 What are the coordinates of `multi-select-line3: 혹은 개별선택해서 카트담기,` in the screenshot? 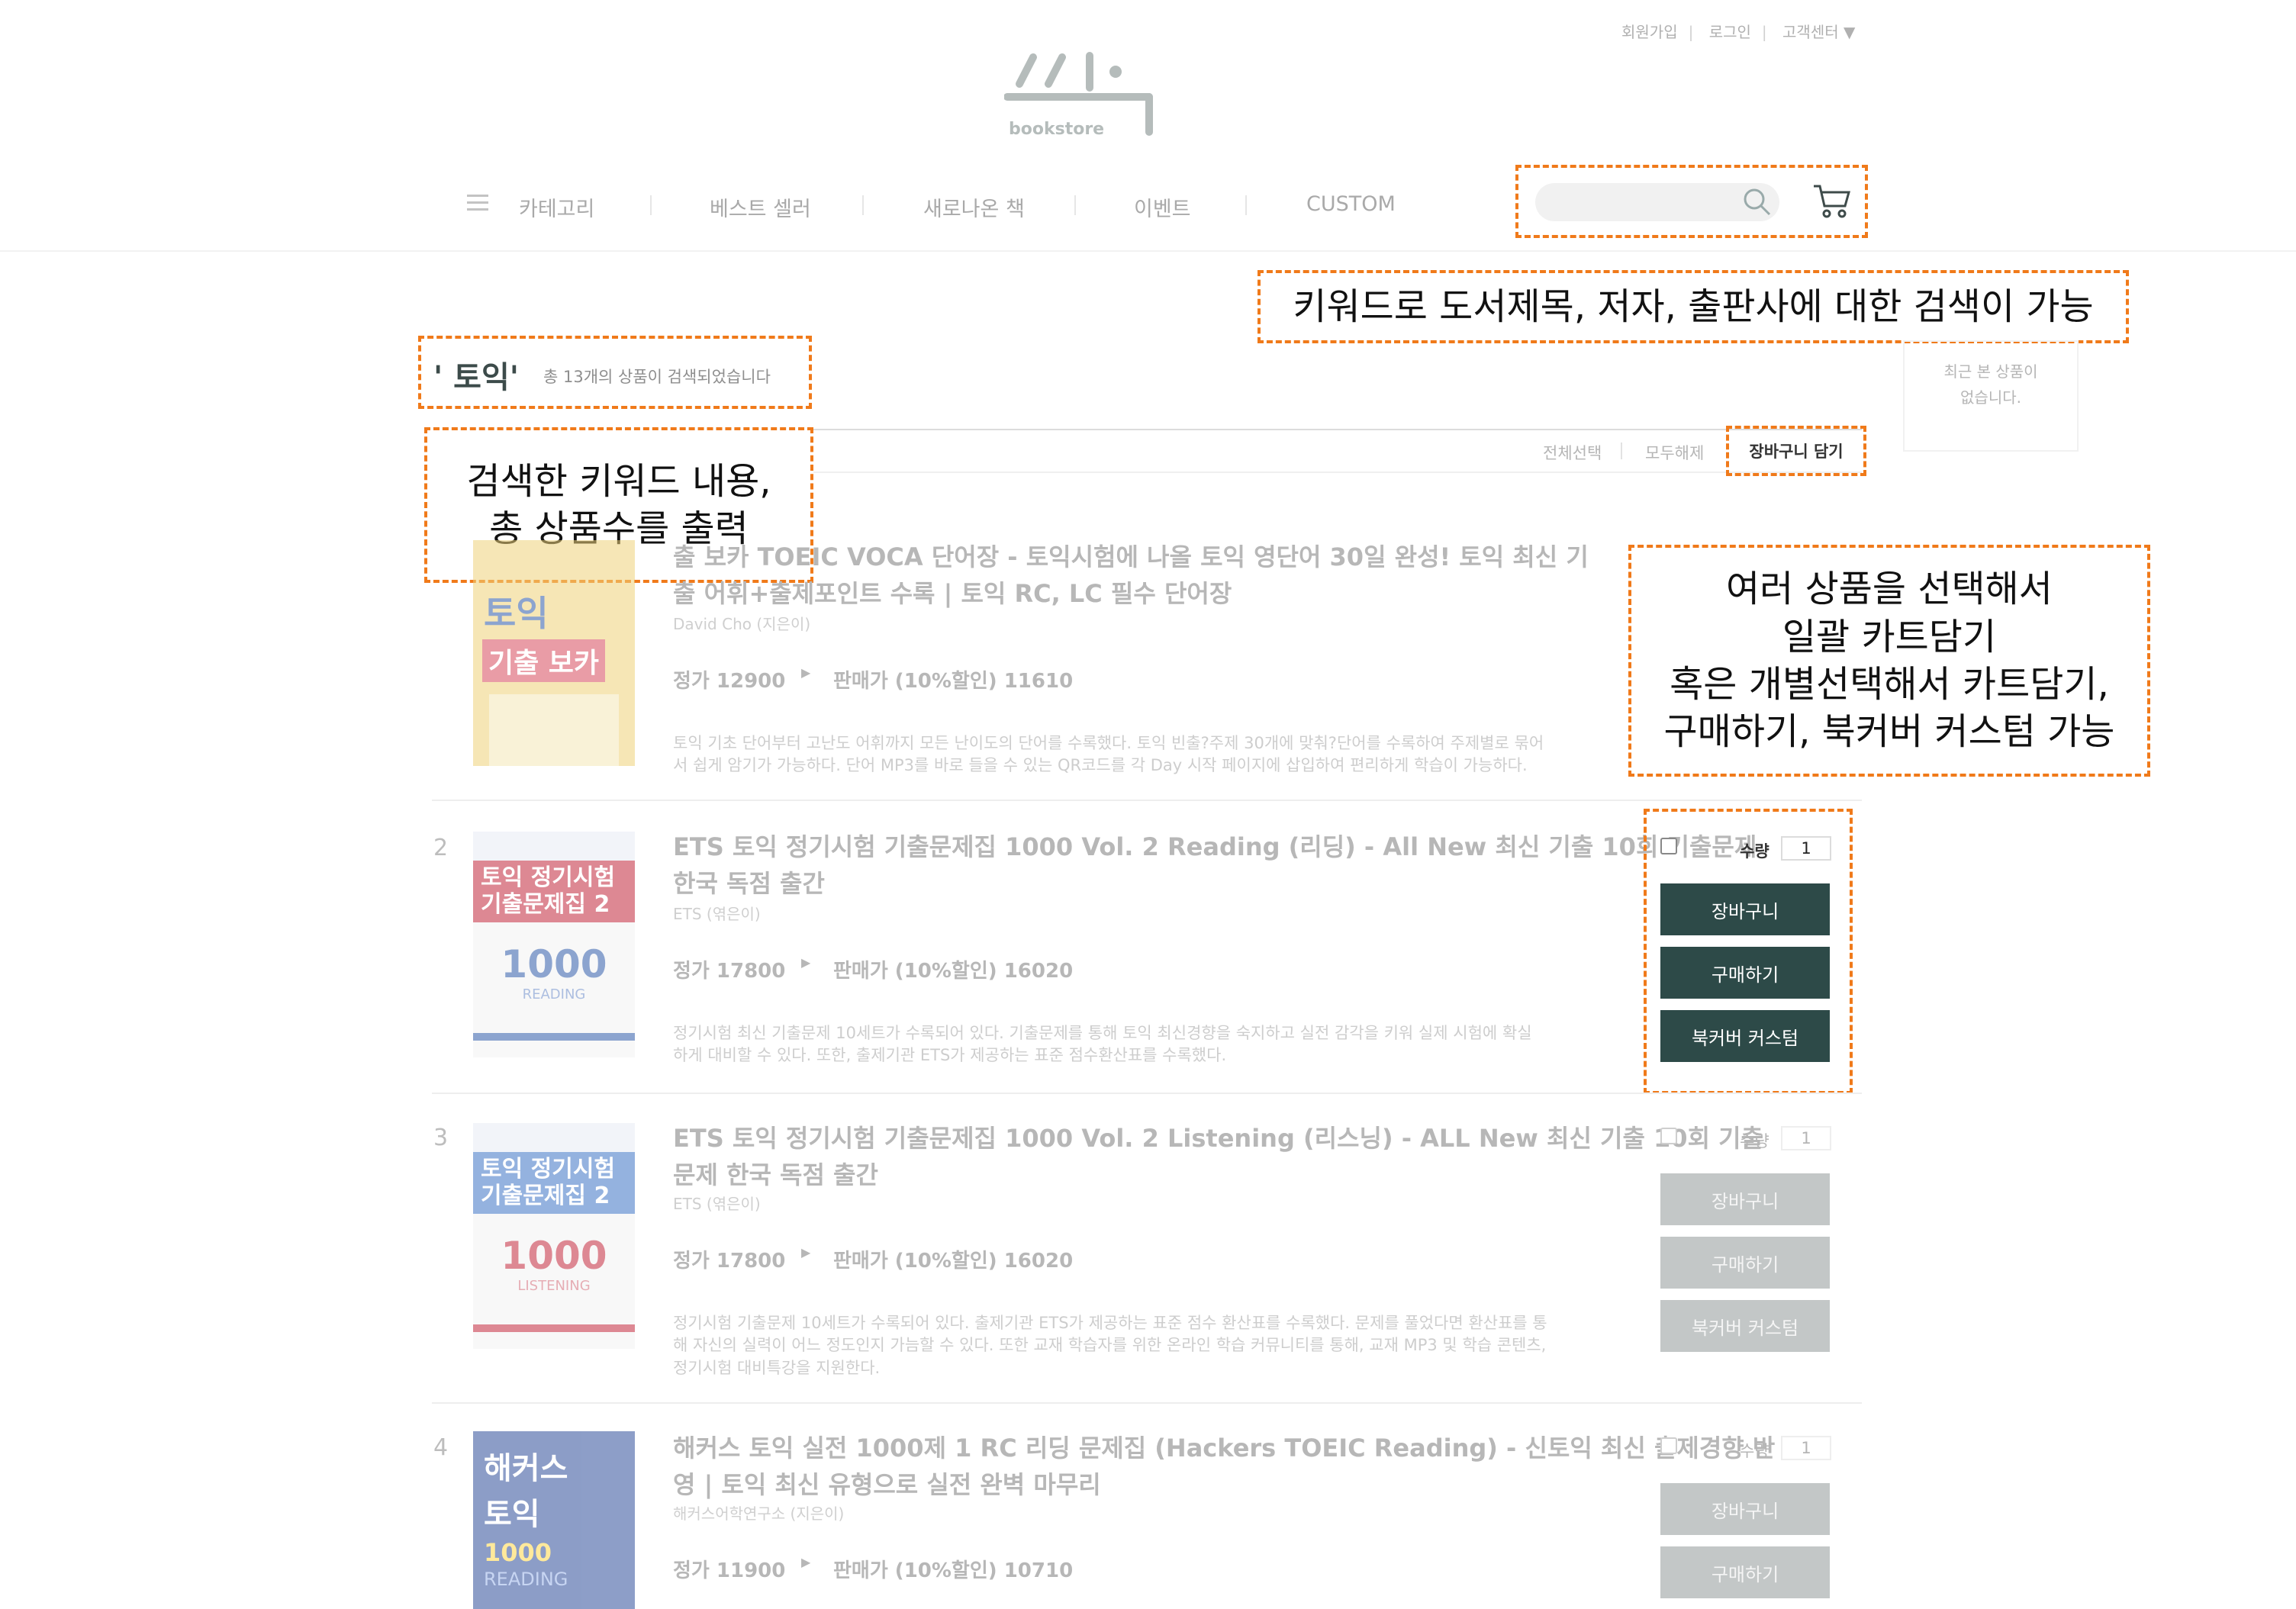 It's located at (1889, 684).